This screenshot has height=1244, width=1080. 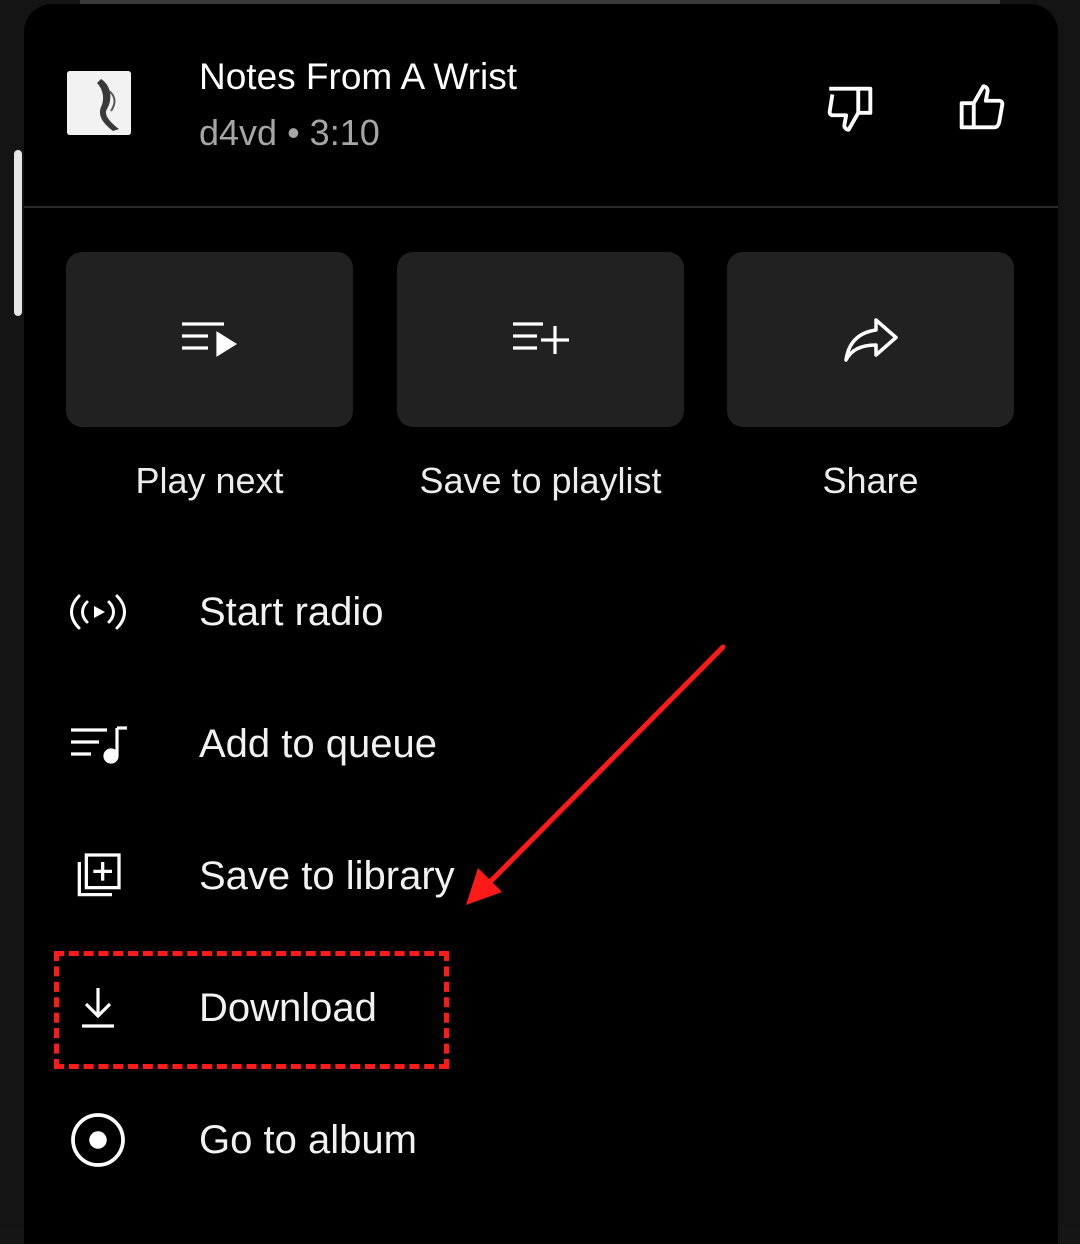 I want to click on go-to-album-label: Go to album, so click(x=308, y=1140).